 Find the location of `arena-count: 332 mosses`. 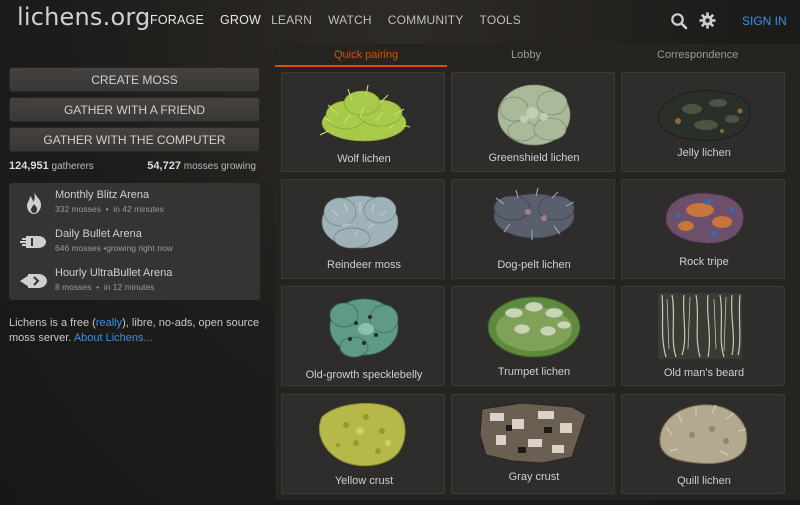

arena-count: 332 mosses is located at coordinates (78, 209).